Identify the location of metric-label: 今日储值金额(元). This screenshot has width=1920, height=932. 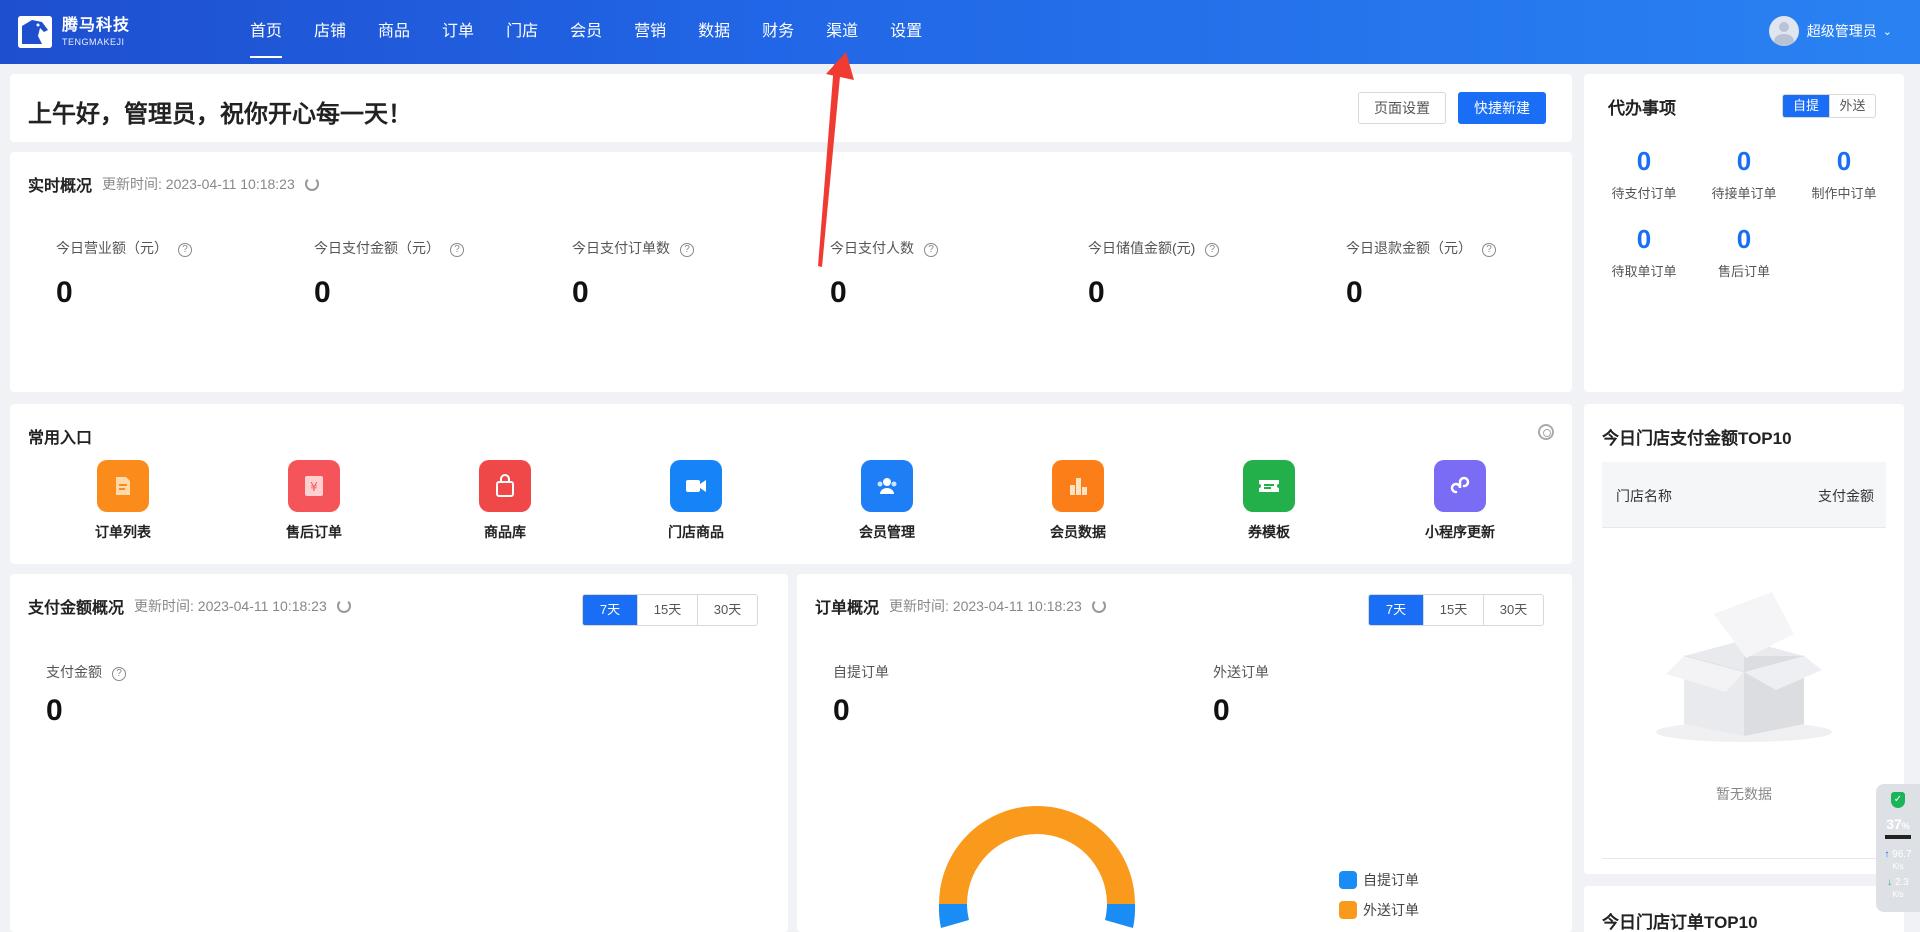
(1142, 248).